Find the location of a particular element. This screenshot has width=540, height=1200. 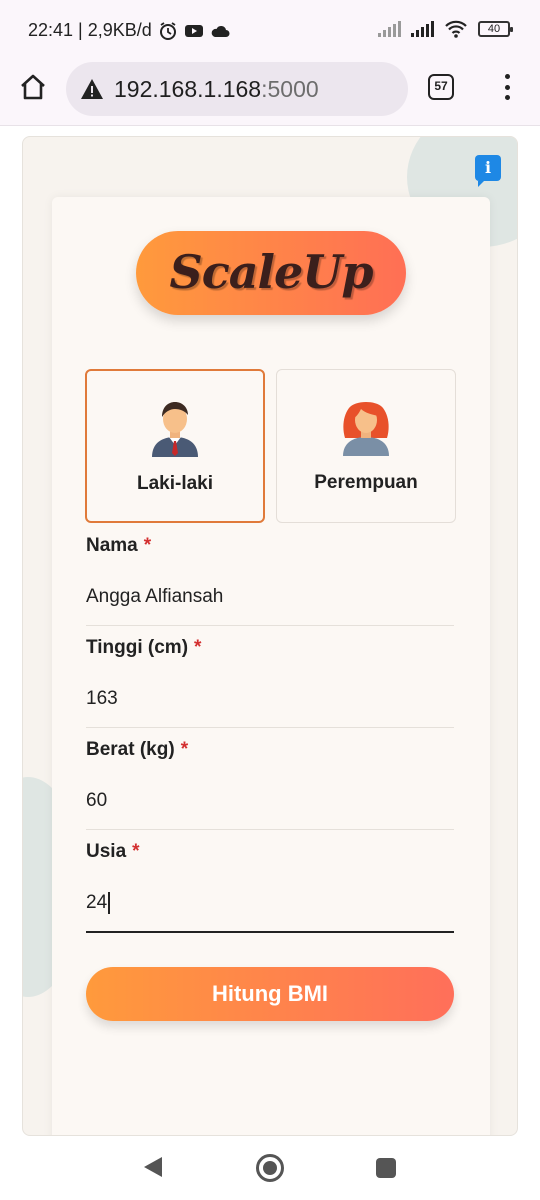

name-field: Nama * Angga Alfiansah is located at coordinates (270, 580).